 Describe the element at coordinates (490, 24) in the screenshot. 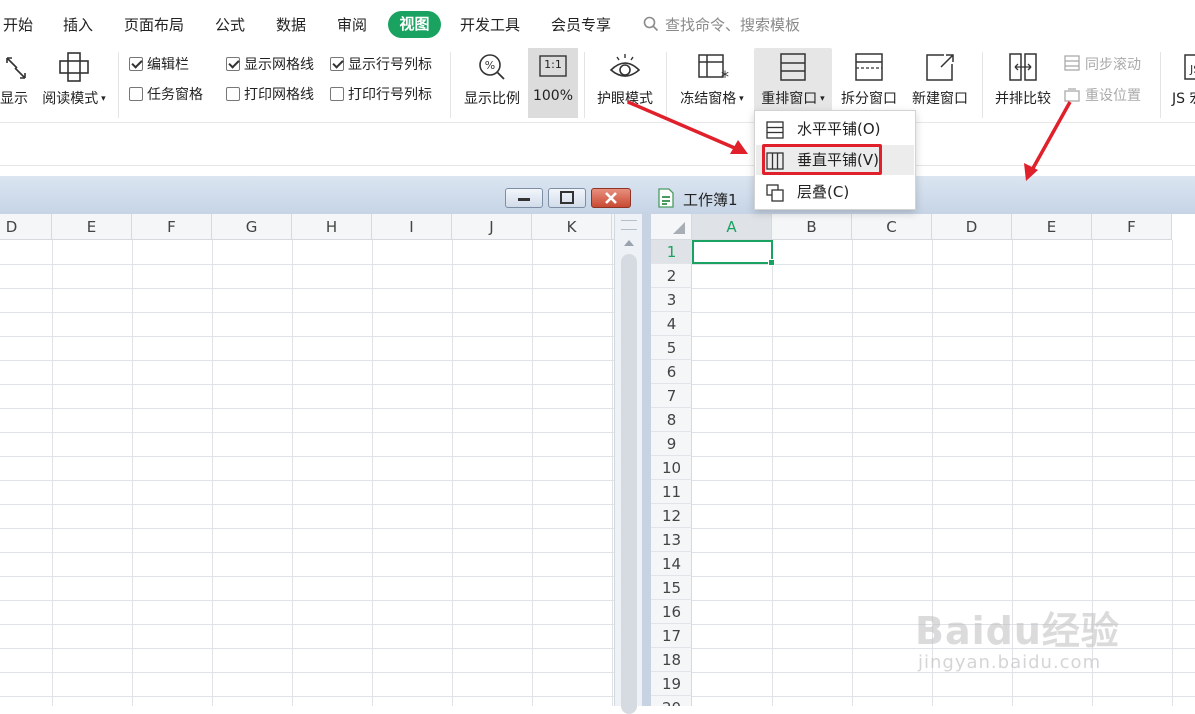

I see `menu-developer: 开发工具` at that location.